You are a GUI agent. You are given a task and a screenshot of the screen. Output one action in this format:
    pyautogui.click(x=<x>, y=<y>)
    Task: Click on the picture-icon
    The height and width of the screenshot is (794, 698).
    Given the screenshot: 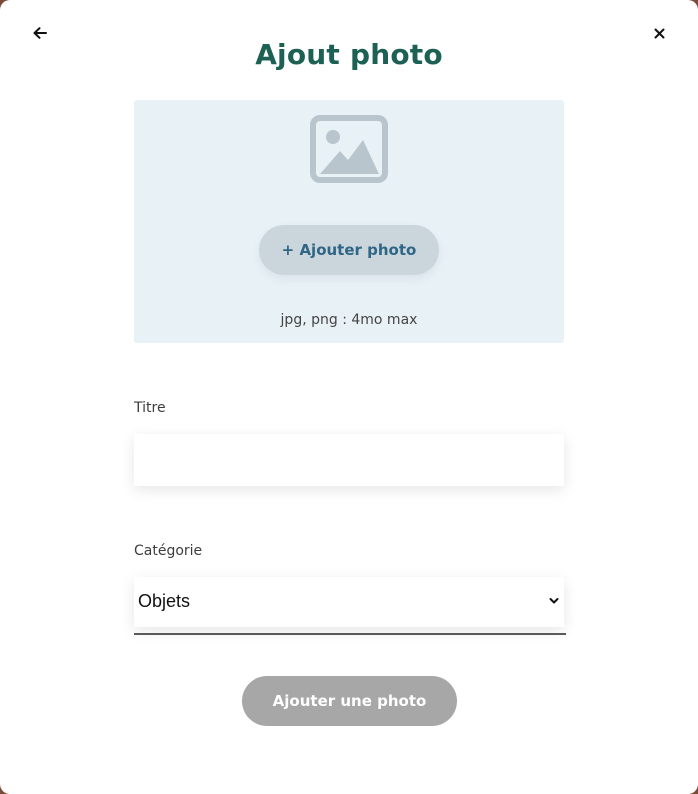 What is the action you would take?
    pyautogui.click(x=349, y=149)
    